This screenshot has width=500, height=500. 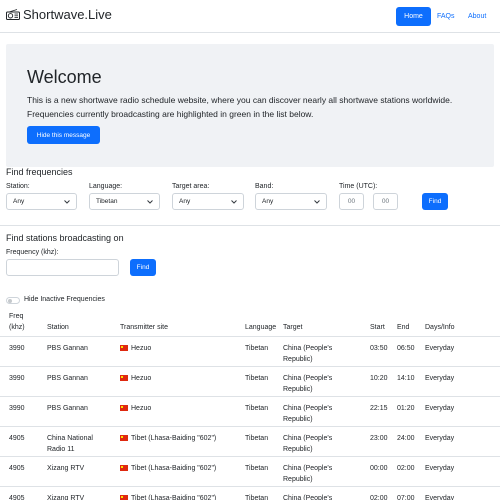 I want to click on cell-text: China (People's, so click(x=308, y=497).